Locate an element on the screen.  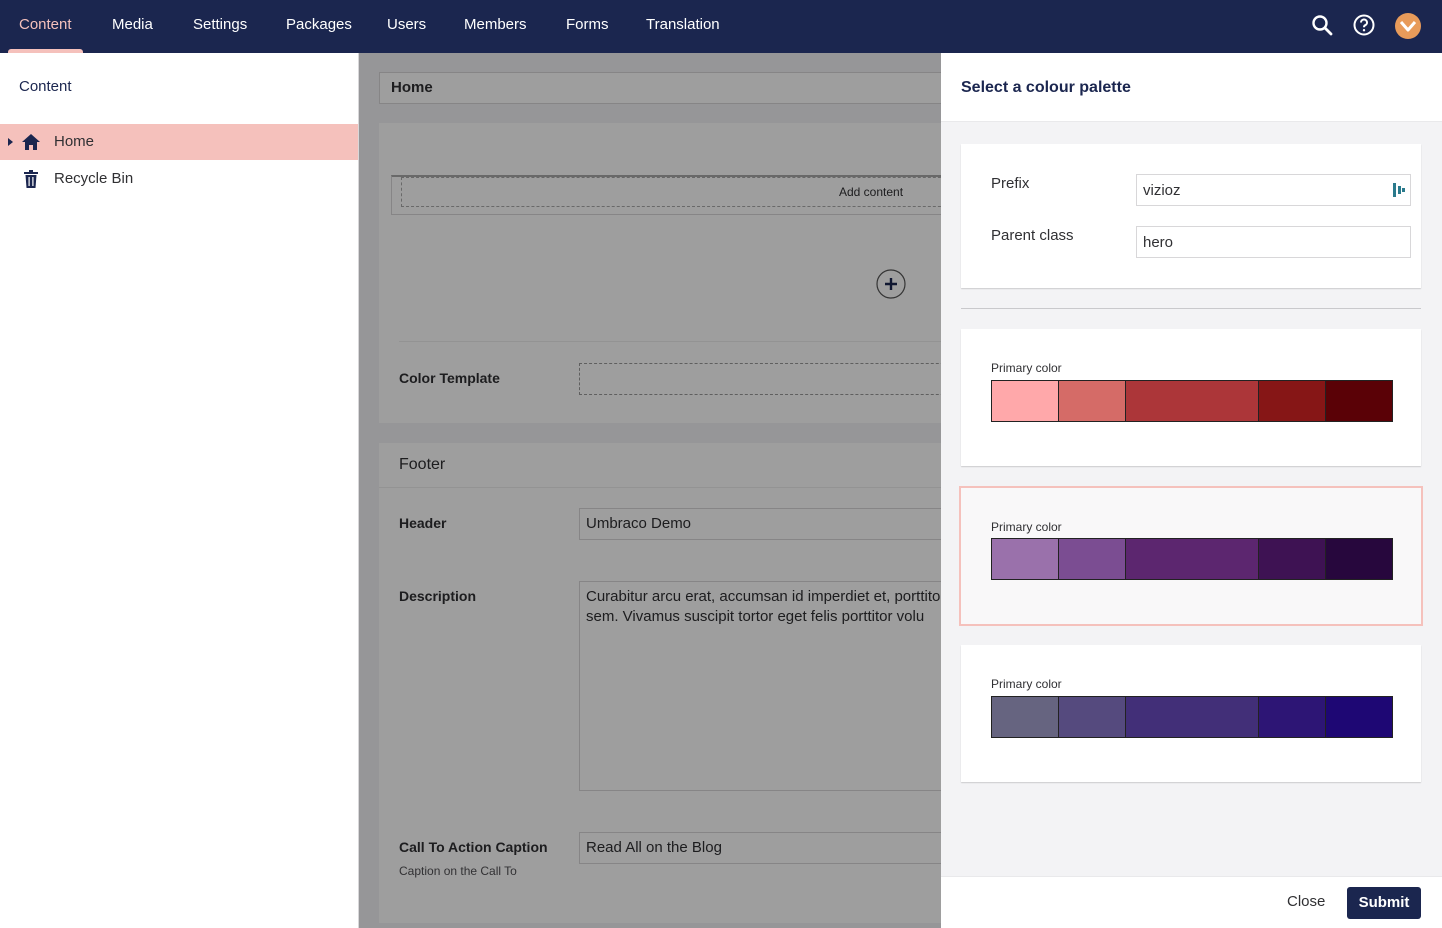
nav-forms: Forms is located at coordinates (587, 24).